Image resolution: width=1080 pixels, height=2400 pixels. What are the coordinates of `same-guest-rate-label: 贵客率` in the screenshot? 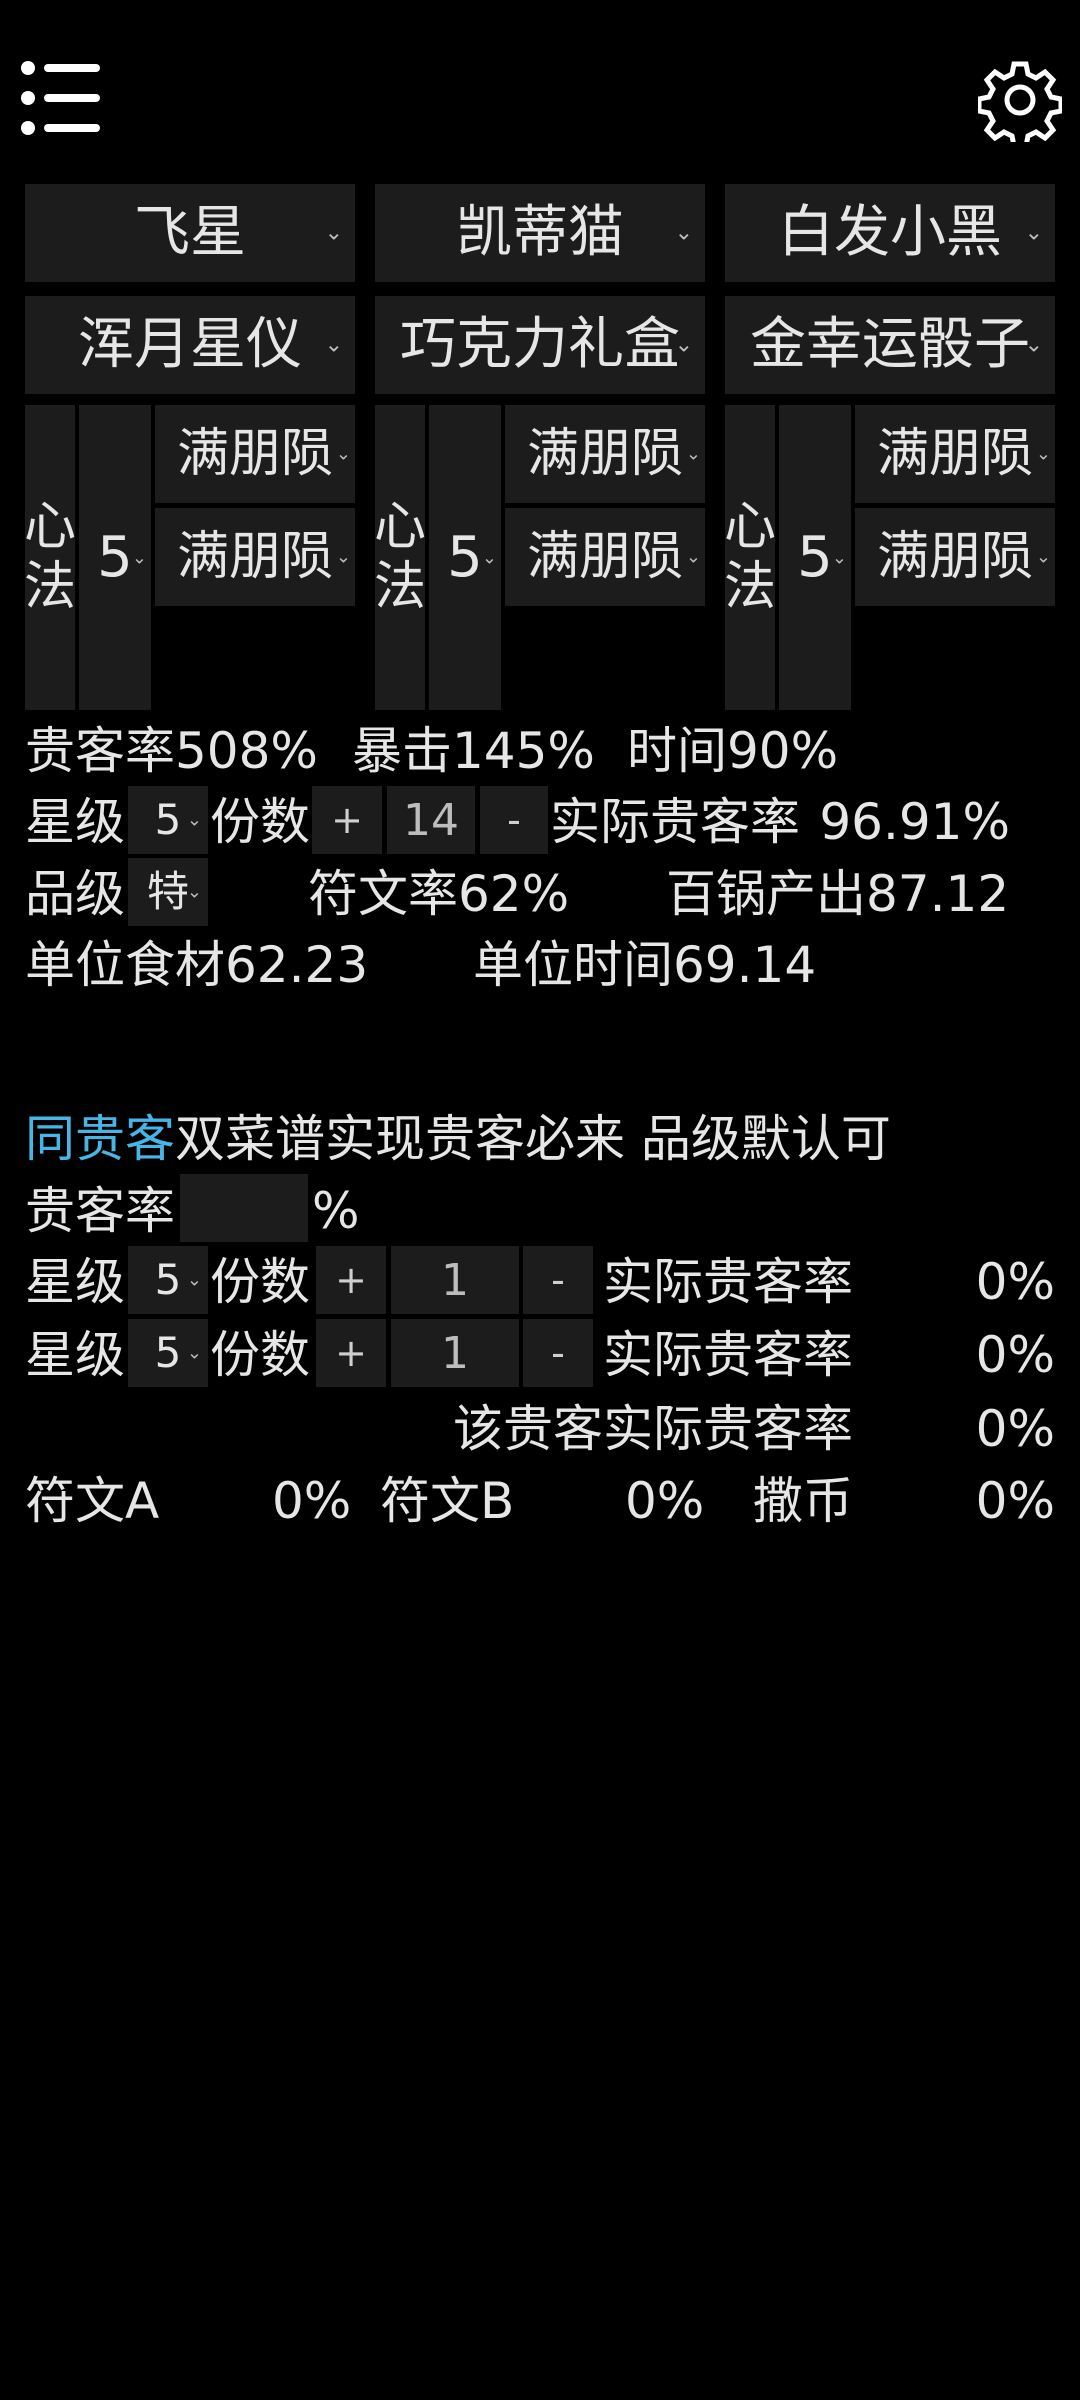 It's located at (100, 1211).